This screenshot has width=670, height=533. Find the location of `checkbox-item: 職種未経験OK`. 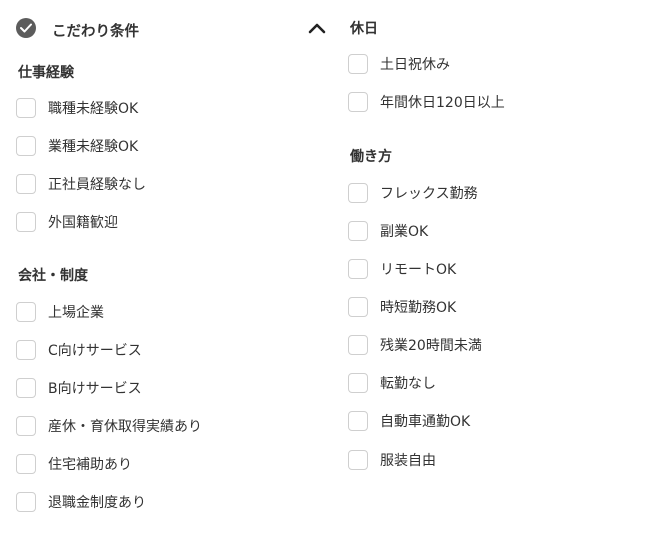

checkbox-item: 職種未経験OK is located at coordinates (77, 108).